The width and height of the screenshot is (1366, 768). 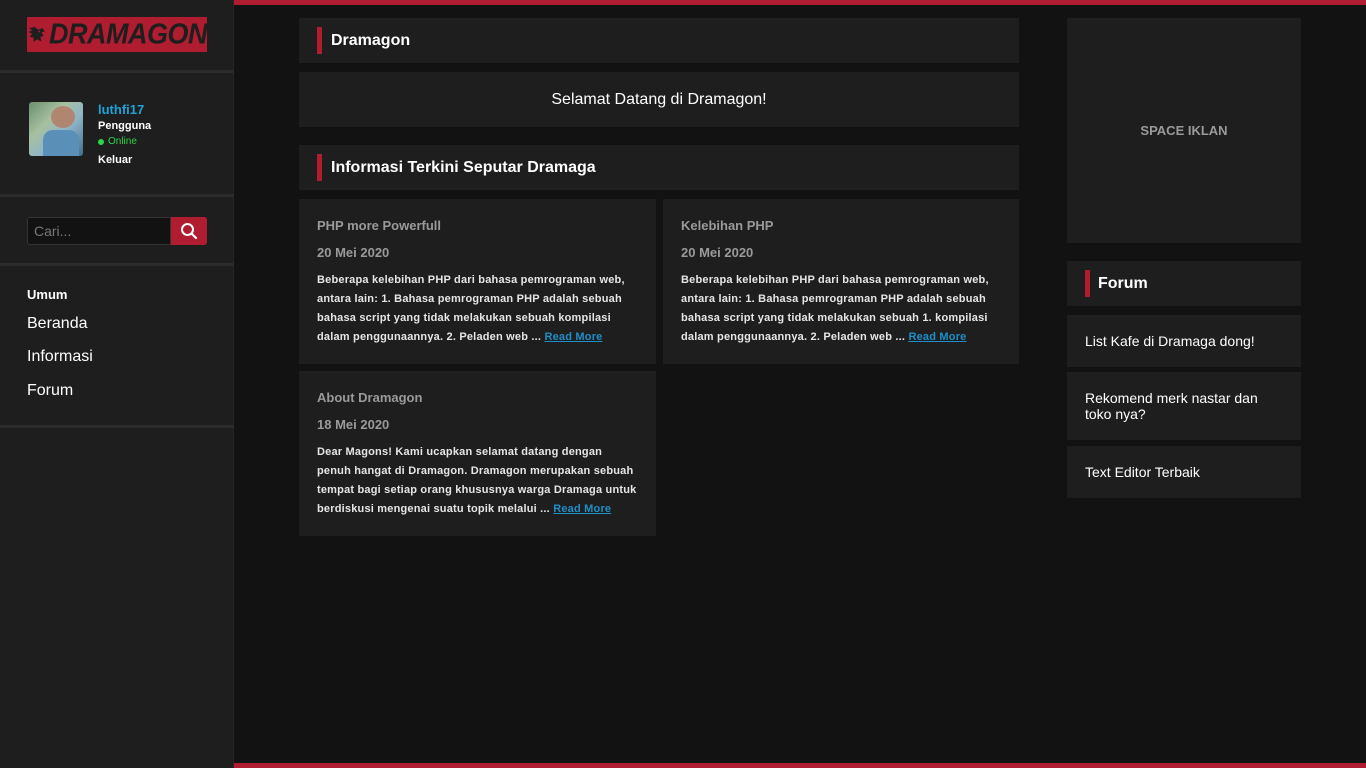 I want to click on post-title: About Dramagon, so click(x=369, y=397).